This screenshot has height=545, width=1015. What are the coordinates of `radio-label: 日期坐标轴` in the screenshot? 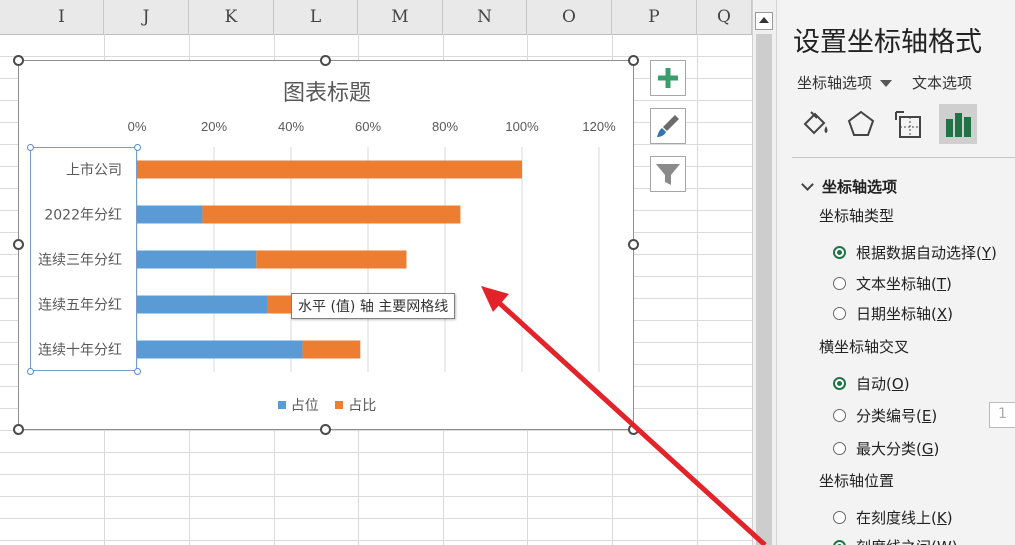 It's located at (894, 314).